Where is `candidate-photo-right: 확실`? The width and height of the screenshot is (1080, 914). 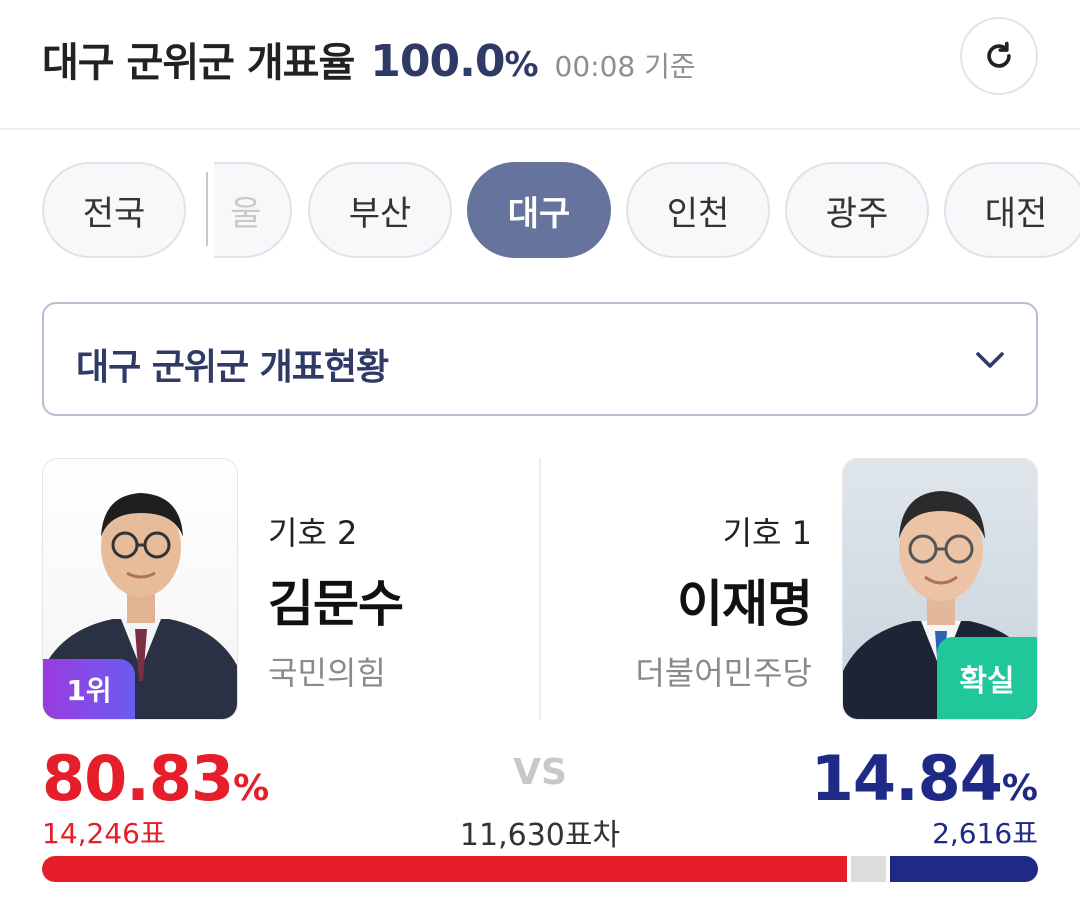 candidate-photo-right: 확실 is located at coordinates (940, 589).